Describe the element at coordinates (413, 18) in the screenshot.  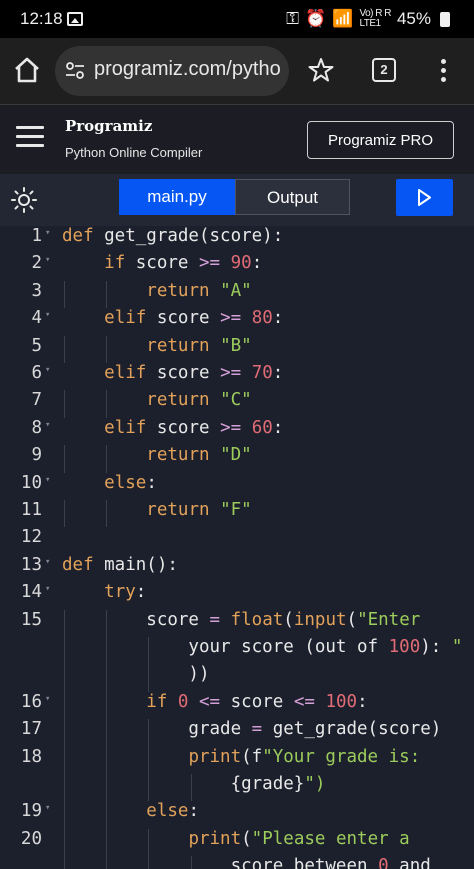
I see `battery-percent: 45%` at that location.